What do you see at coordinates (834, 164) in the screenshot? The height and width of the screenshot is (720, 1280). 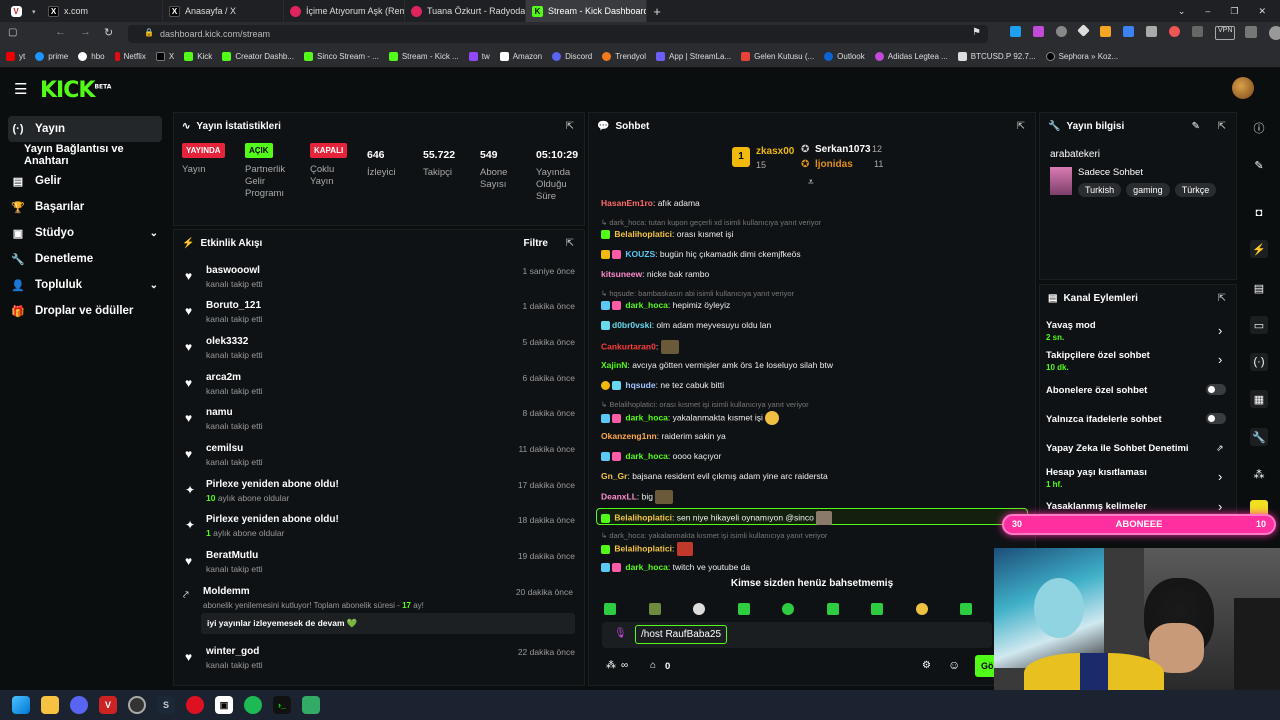 I see `leader-name: ljonidas` at bounding box center [834, 164].